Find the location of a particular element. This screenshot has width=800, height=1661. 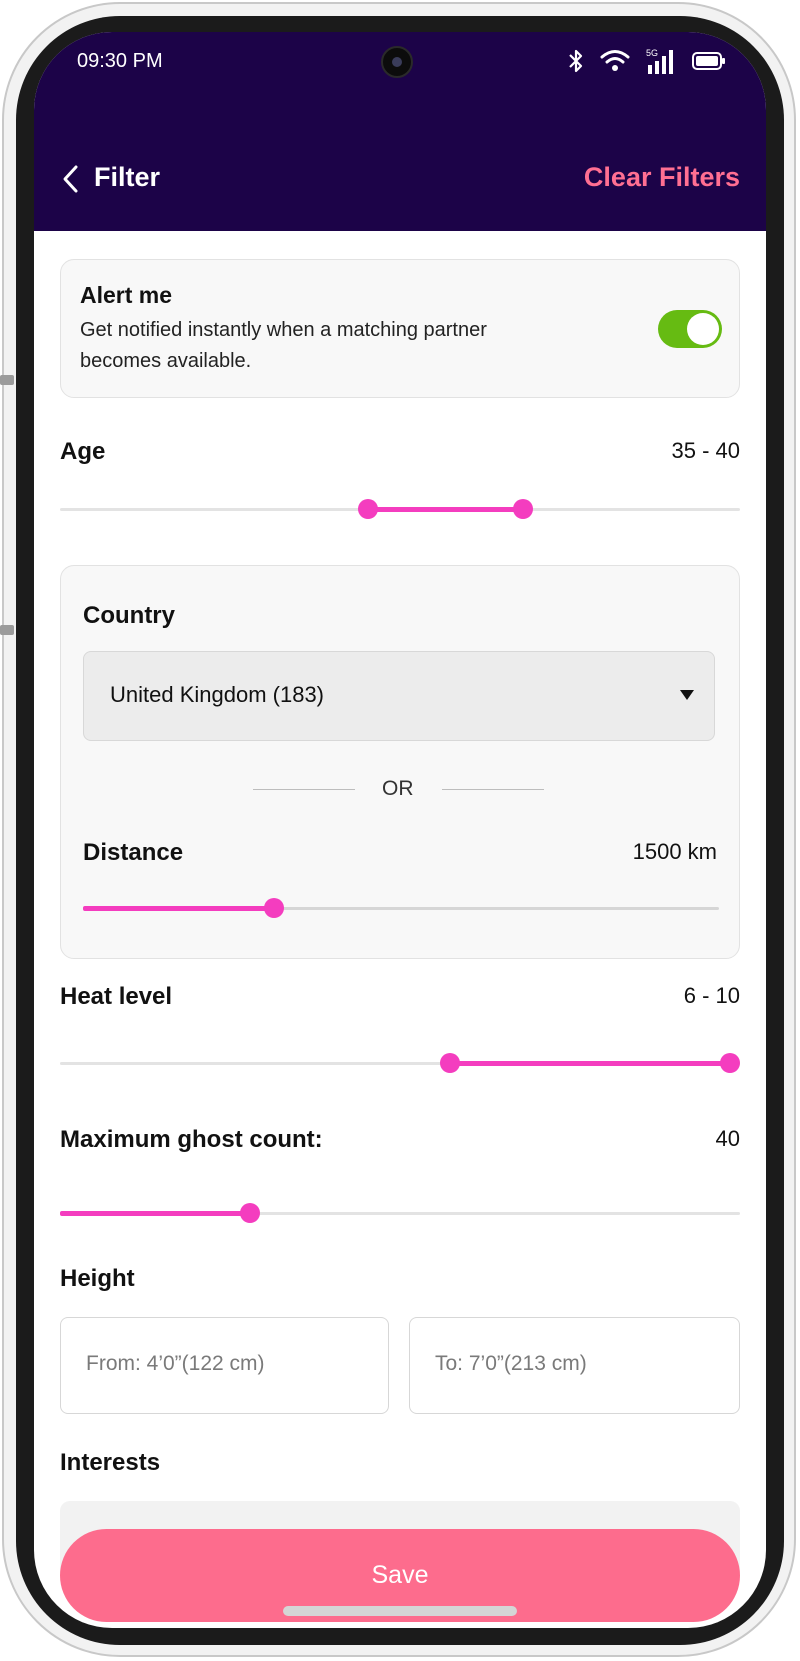

page-title: Filter is located at coordinates (127, 177).